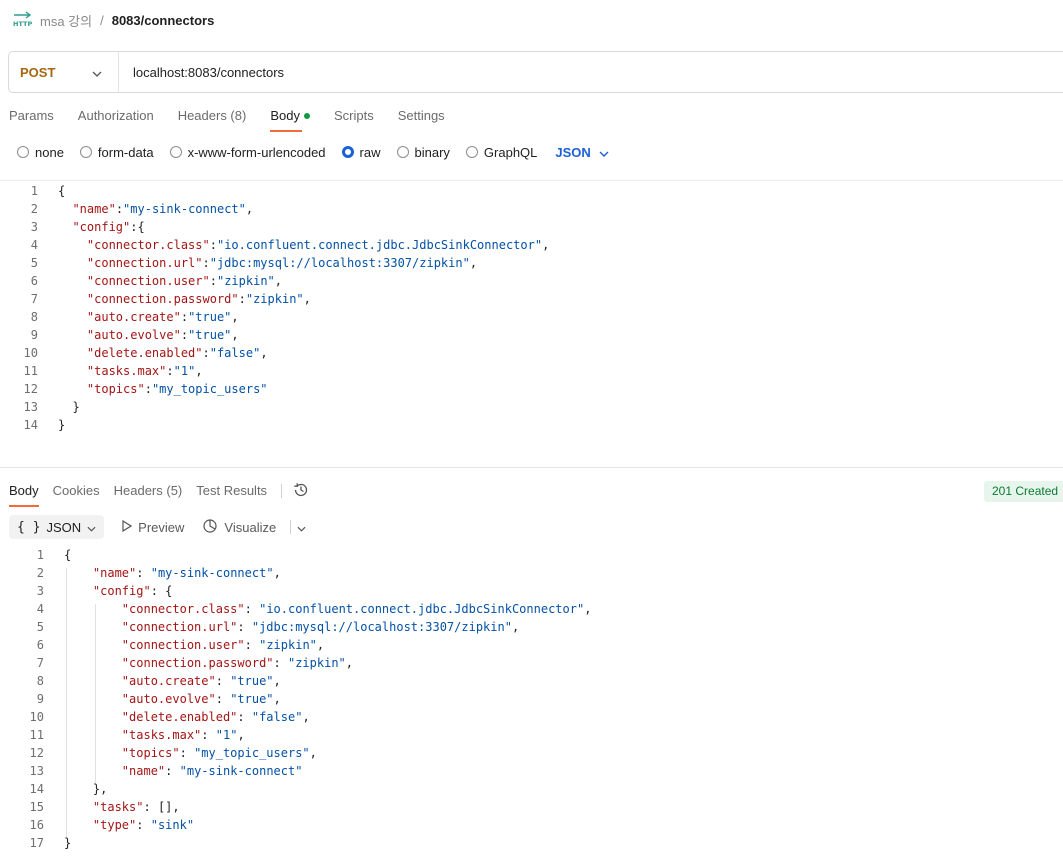  What do you see at coordinates (582, 152) in the screenshot?
I see `body-format-dropdown: JSON` at bounding box center [582, 152].